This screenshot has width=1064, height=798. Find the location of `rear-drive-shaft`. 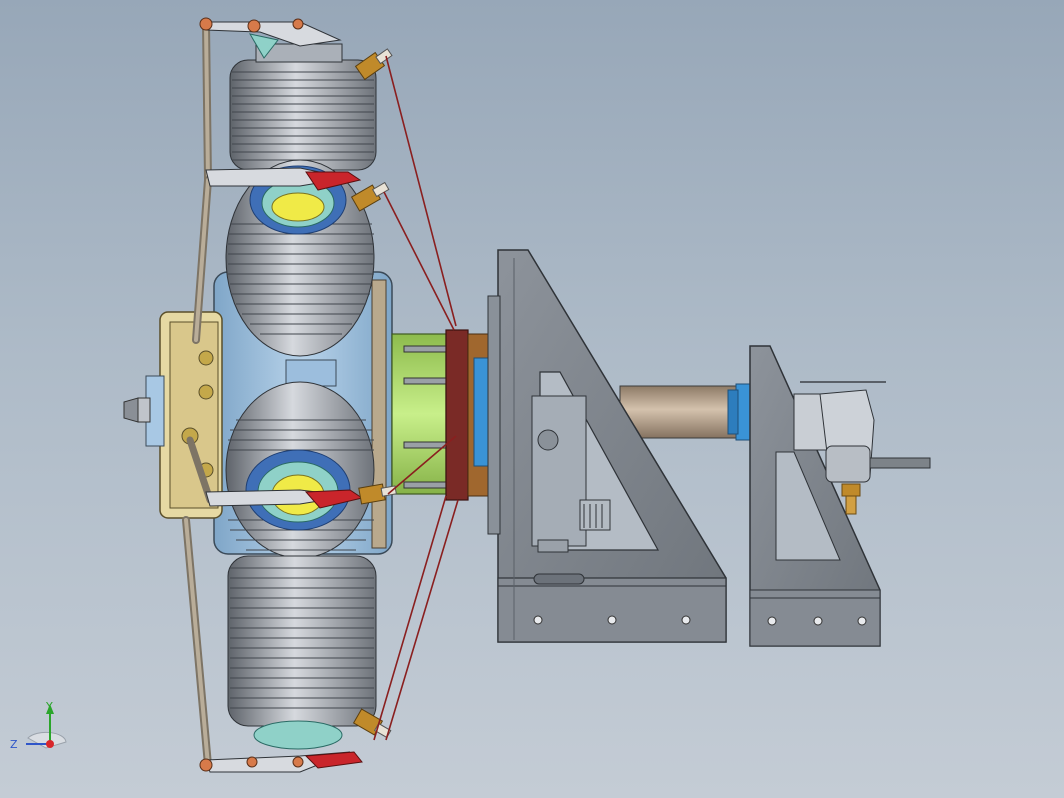

rear-drive-shaft is located at coordinates (688, 412).